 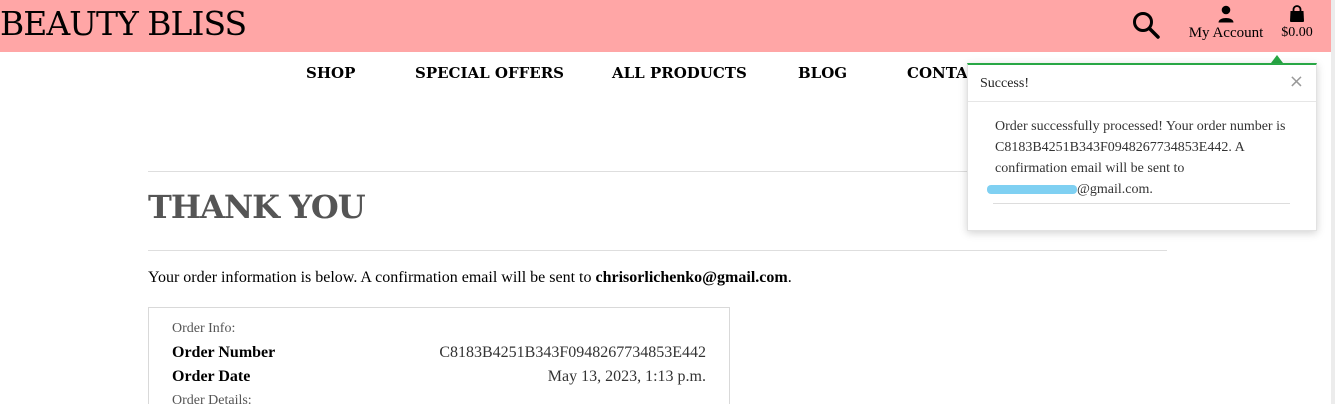 What do you see at coordinates (1226, 33) in the screenshot?
I see `my-account-label: My Account` at bounding box center [1226, 33].